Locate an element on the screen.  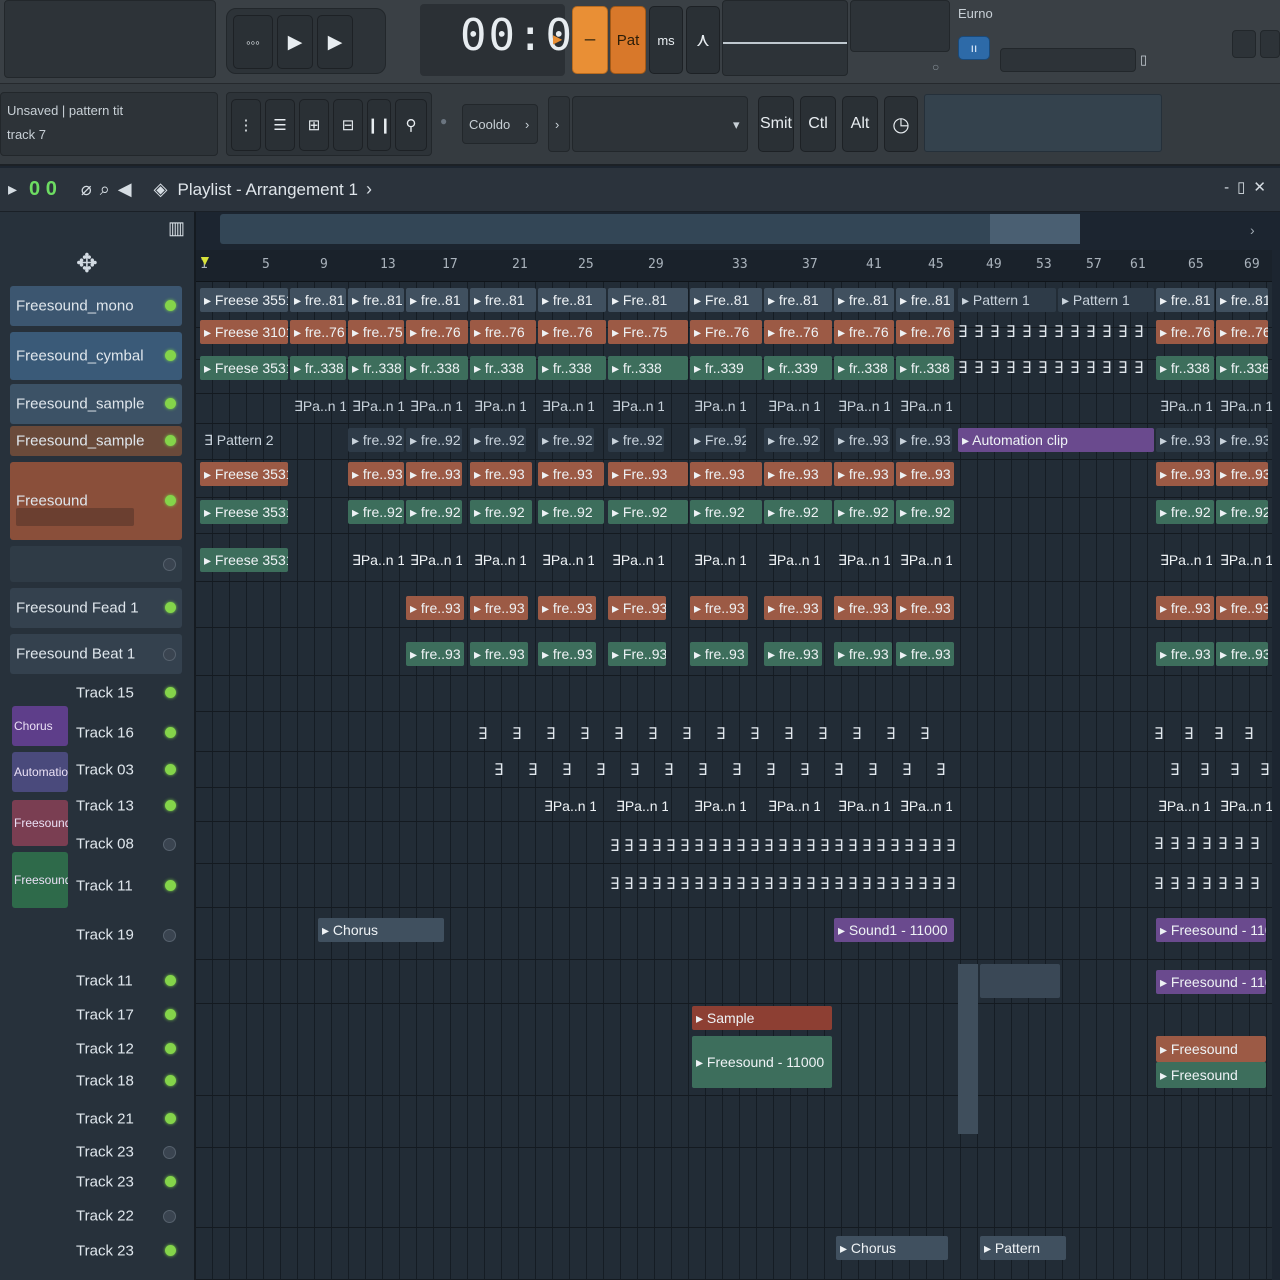
metronome-icon: ⋏ is located at coordinates (703, 40).